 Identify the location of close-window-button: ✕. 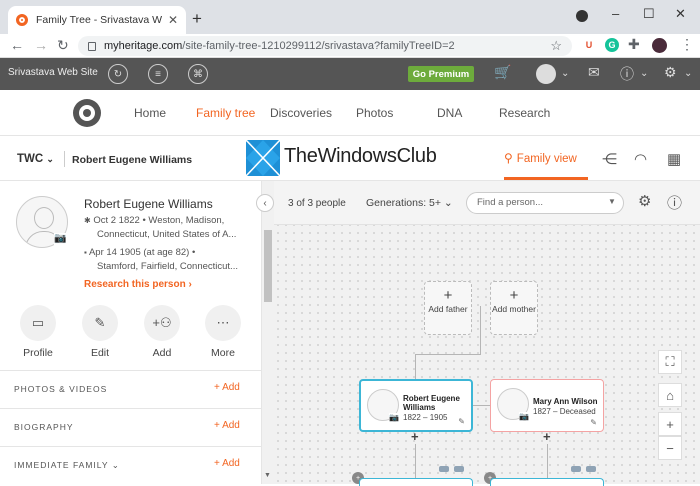
(680, 14).